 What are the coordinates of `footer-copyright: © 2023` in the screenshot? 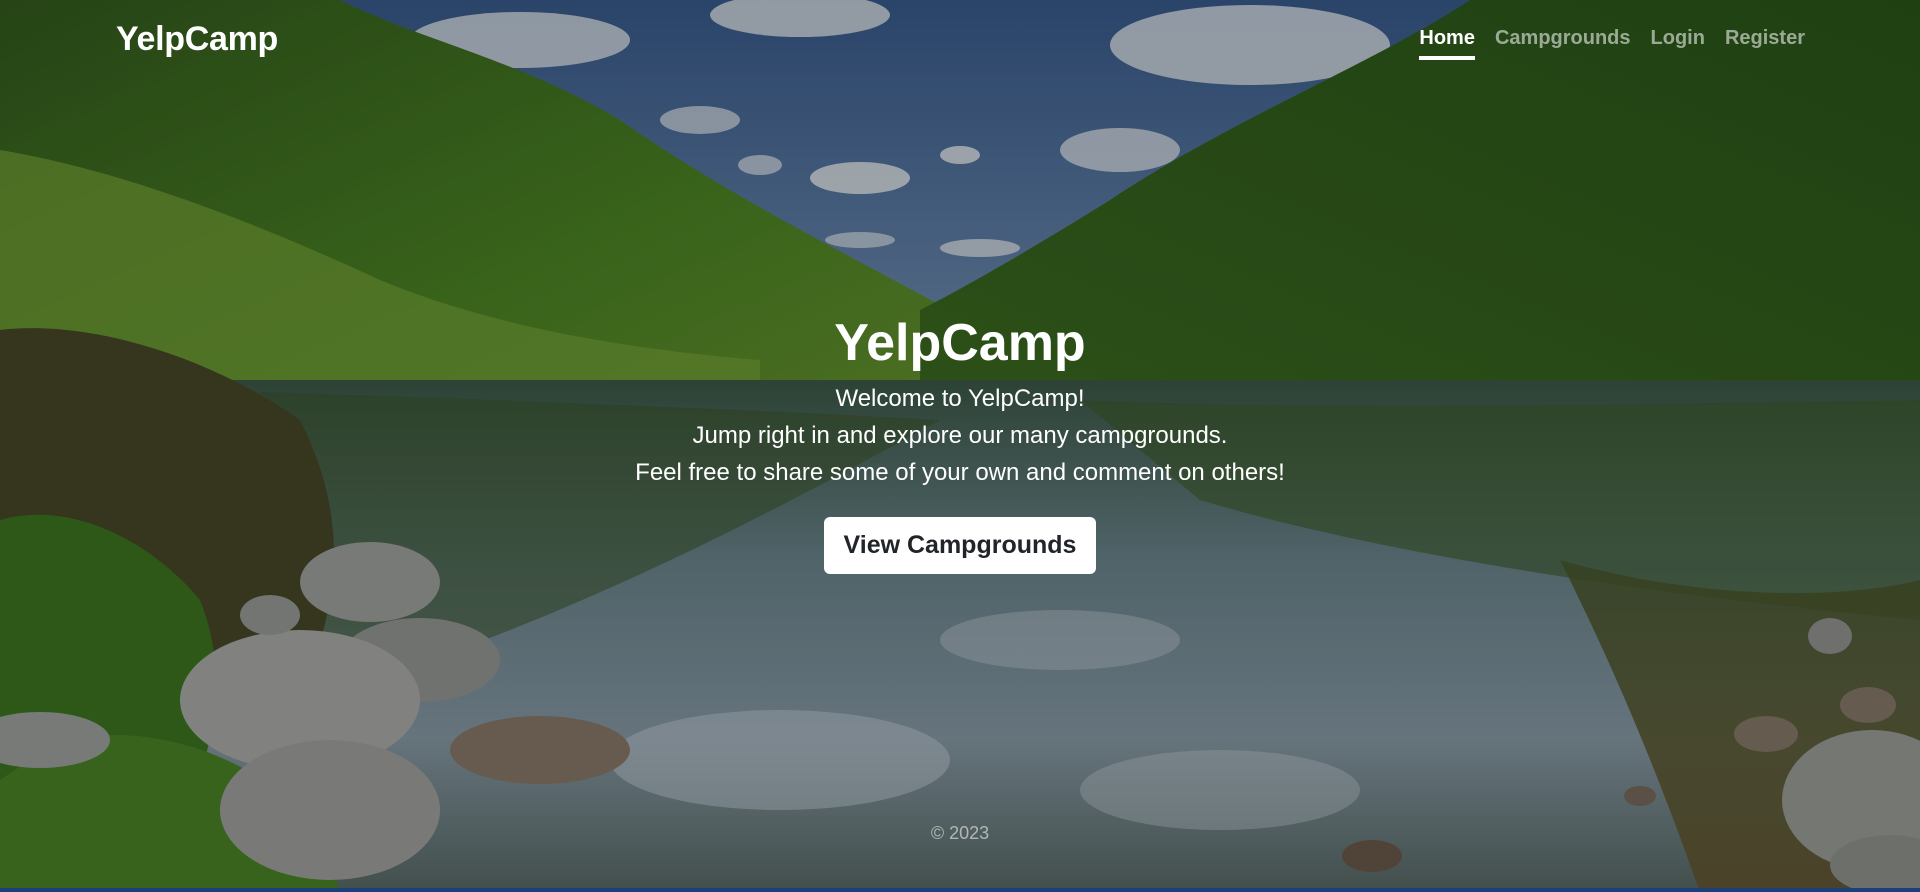 It's located at (960, 833).